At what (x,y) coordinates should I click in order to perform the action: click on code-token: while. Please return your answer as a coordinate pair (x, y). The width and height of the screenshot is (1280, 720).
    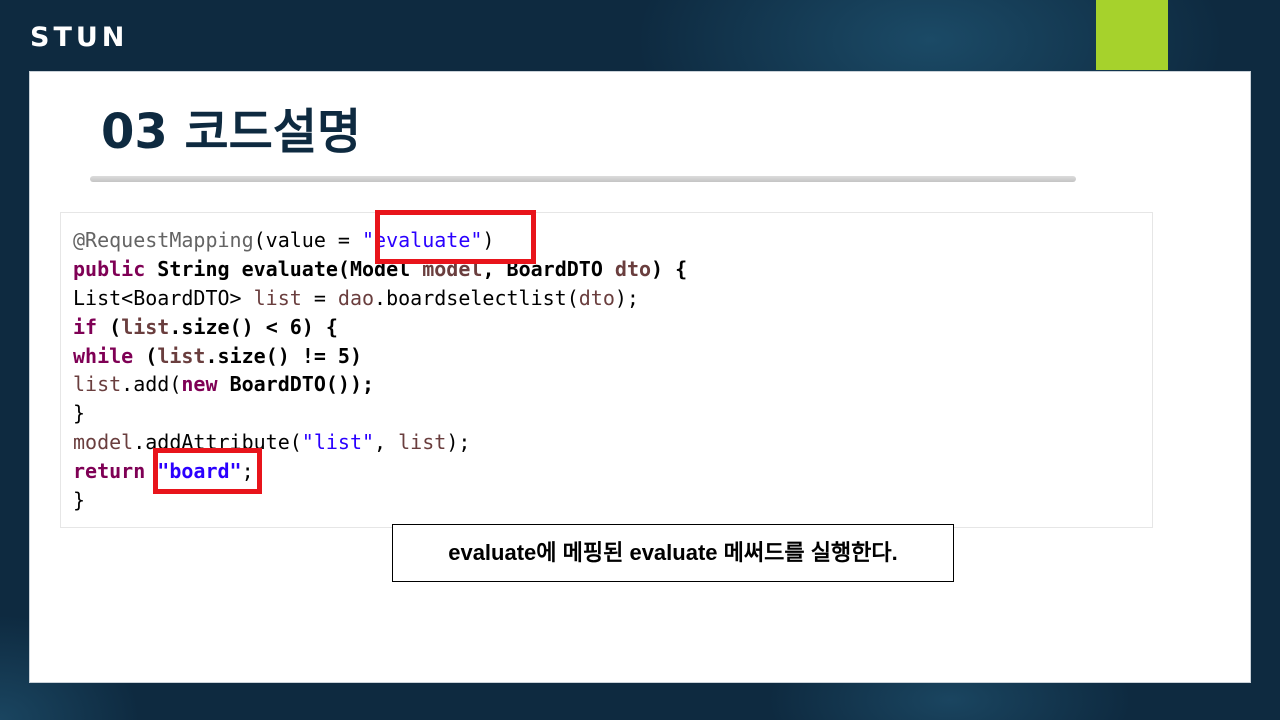
    Looking at the image, I should click on (103, 355).